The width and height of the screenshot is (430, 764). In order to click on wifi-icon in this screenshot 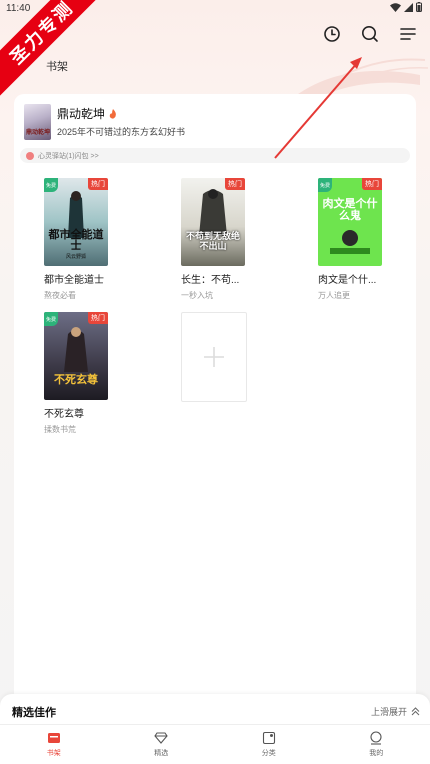, I will do `click(395, 7)`.